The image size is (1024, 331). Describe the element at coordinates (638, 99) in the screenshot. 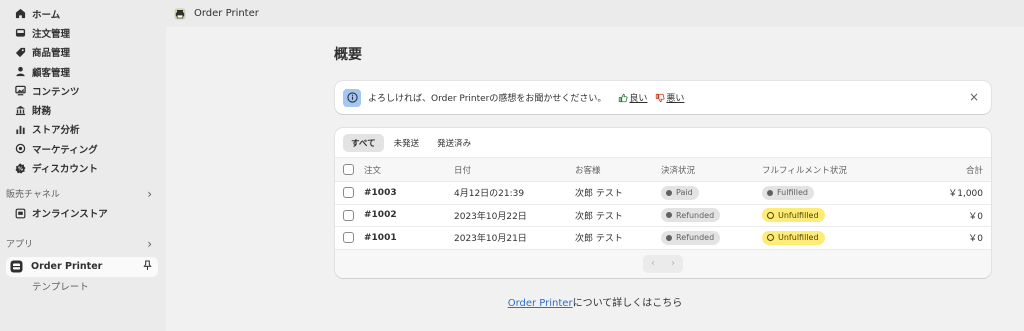

I see `feedback-good-label: 良い` at that location.